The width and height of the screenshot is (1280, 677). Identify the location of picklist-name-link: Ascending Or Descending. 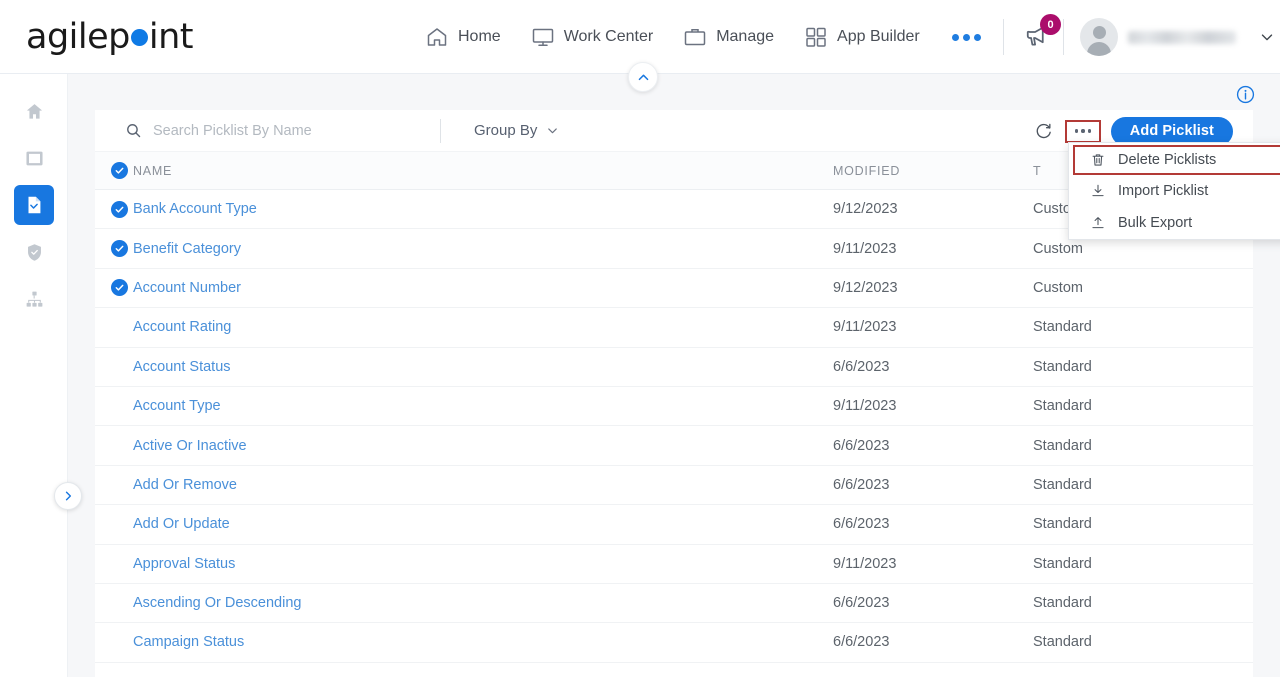
(217, 603).